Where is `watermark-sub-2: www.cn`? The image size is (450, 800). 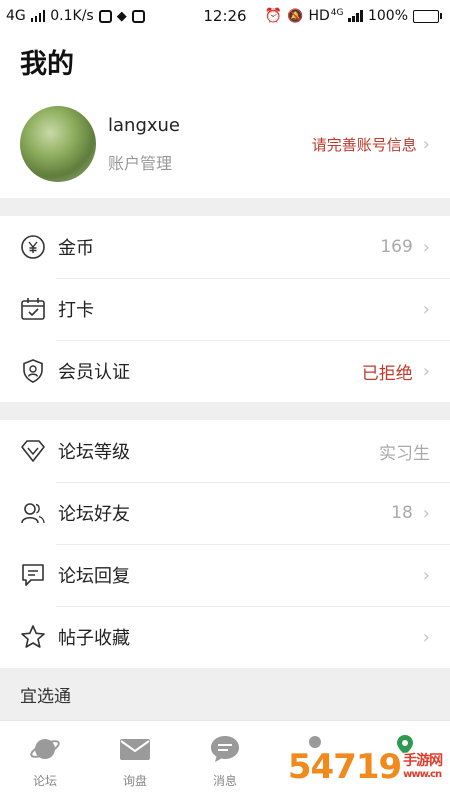 watermark-sub-2: www.cn is located at coordinates (422, 775).